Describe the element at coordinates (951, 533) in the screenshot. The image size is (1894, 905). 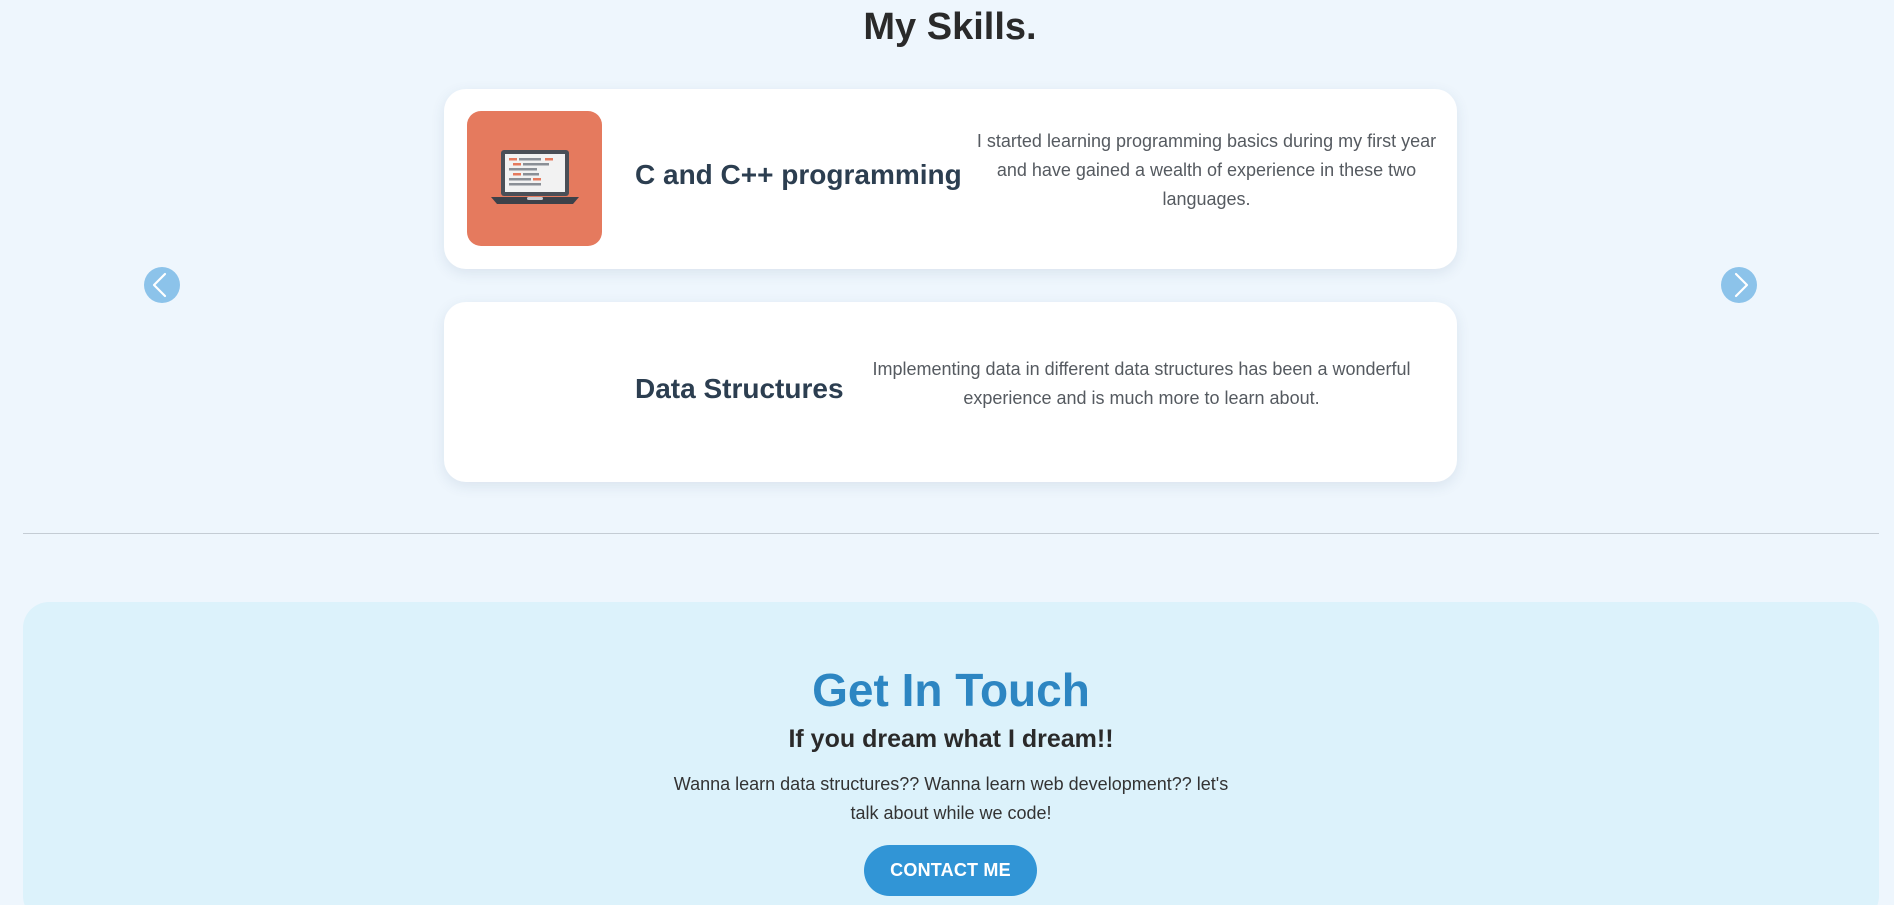
I see `section-divider` at that location.